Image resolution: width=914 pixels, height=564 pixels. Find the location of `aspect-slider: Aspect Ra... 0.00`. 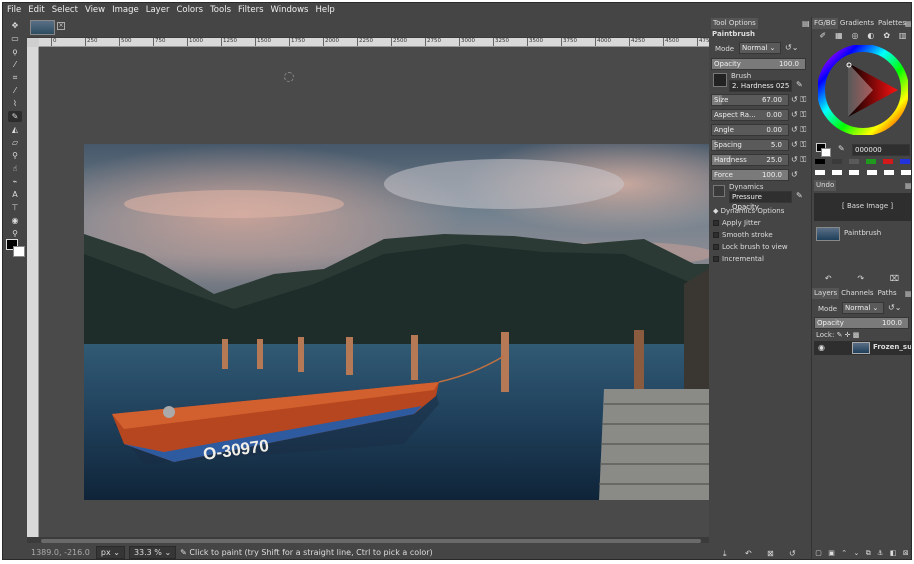

aspect-slider: Aspect Ra... 0.00 is located at coordinates (750, 115).